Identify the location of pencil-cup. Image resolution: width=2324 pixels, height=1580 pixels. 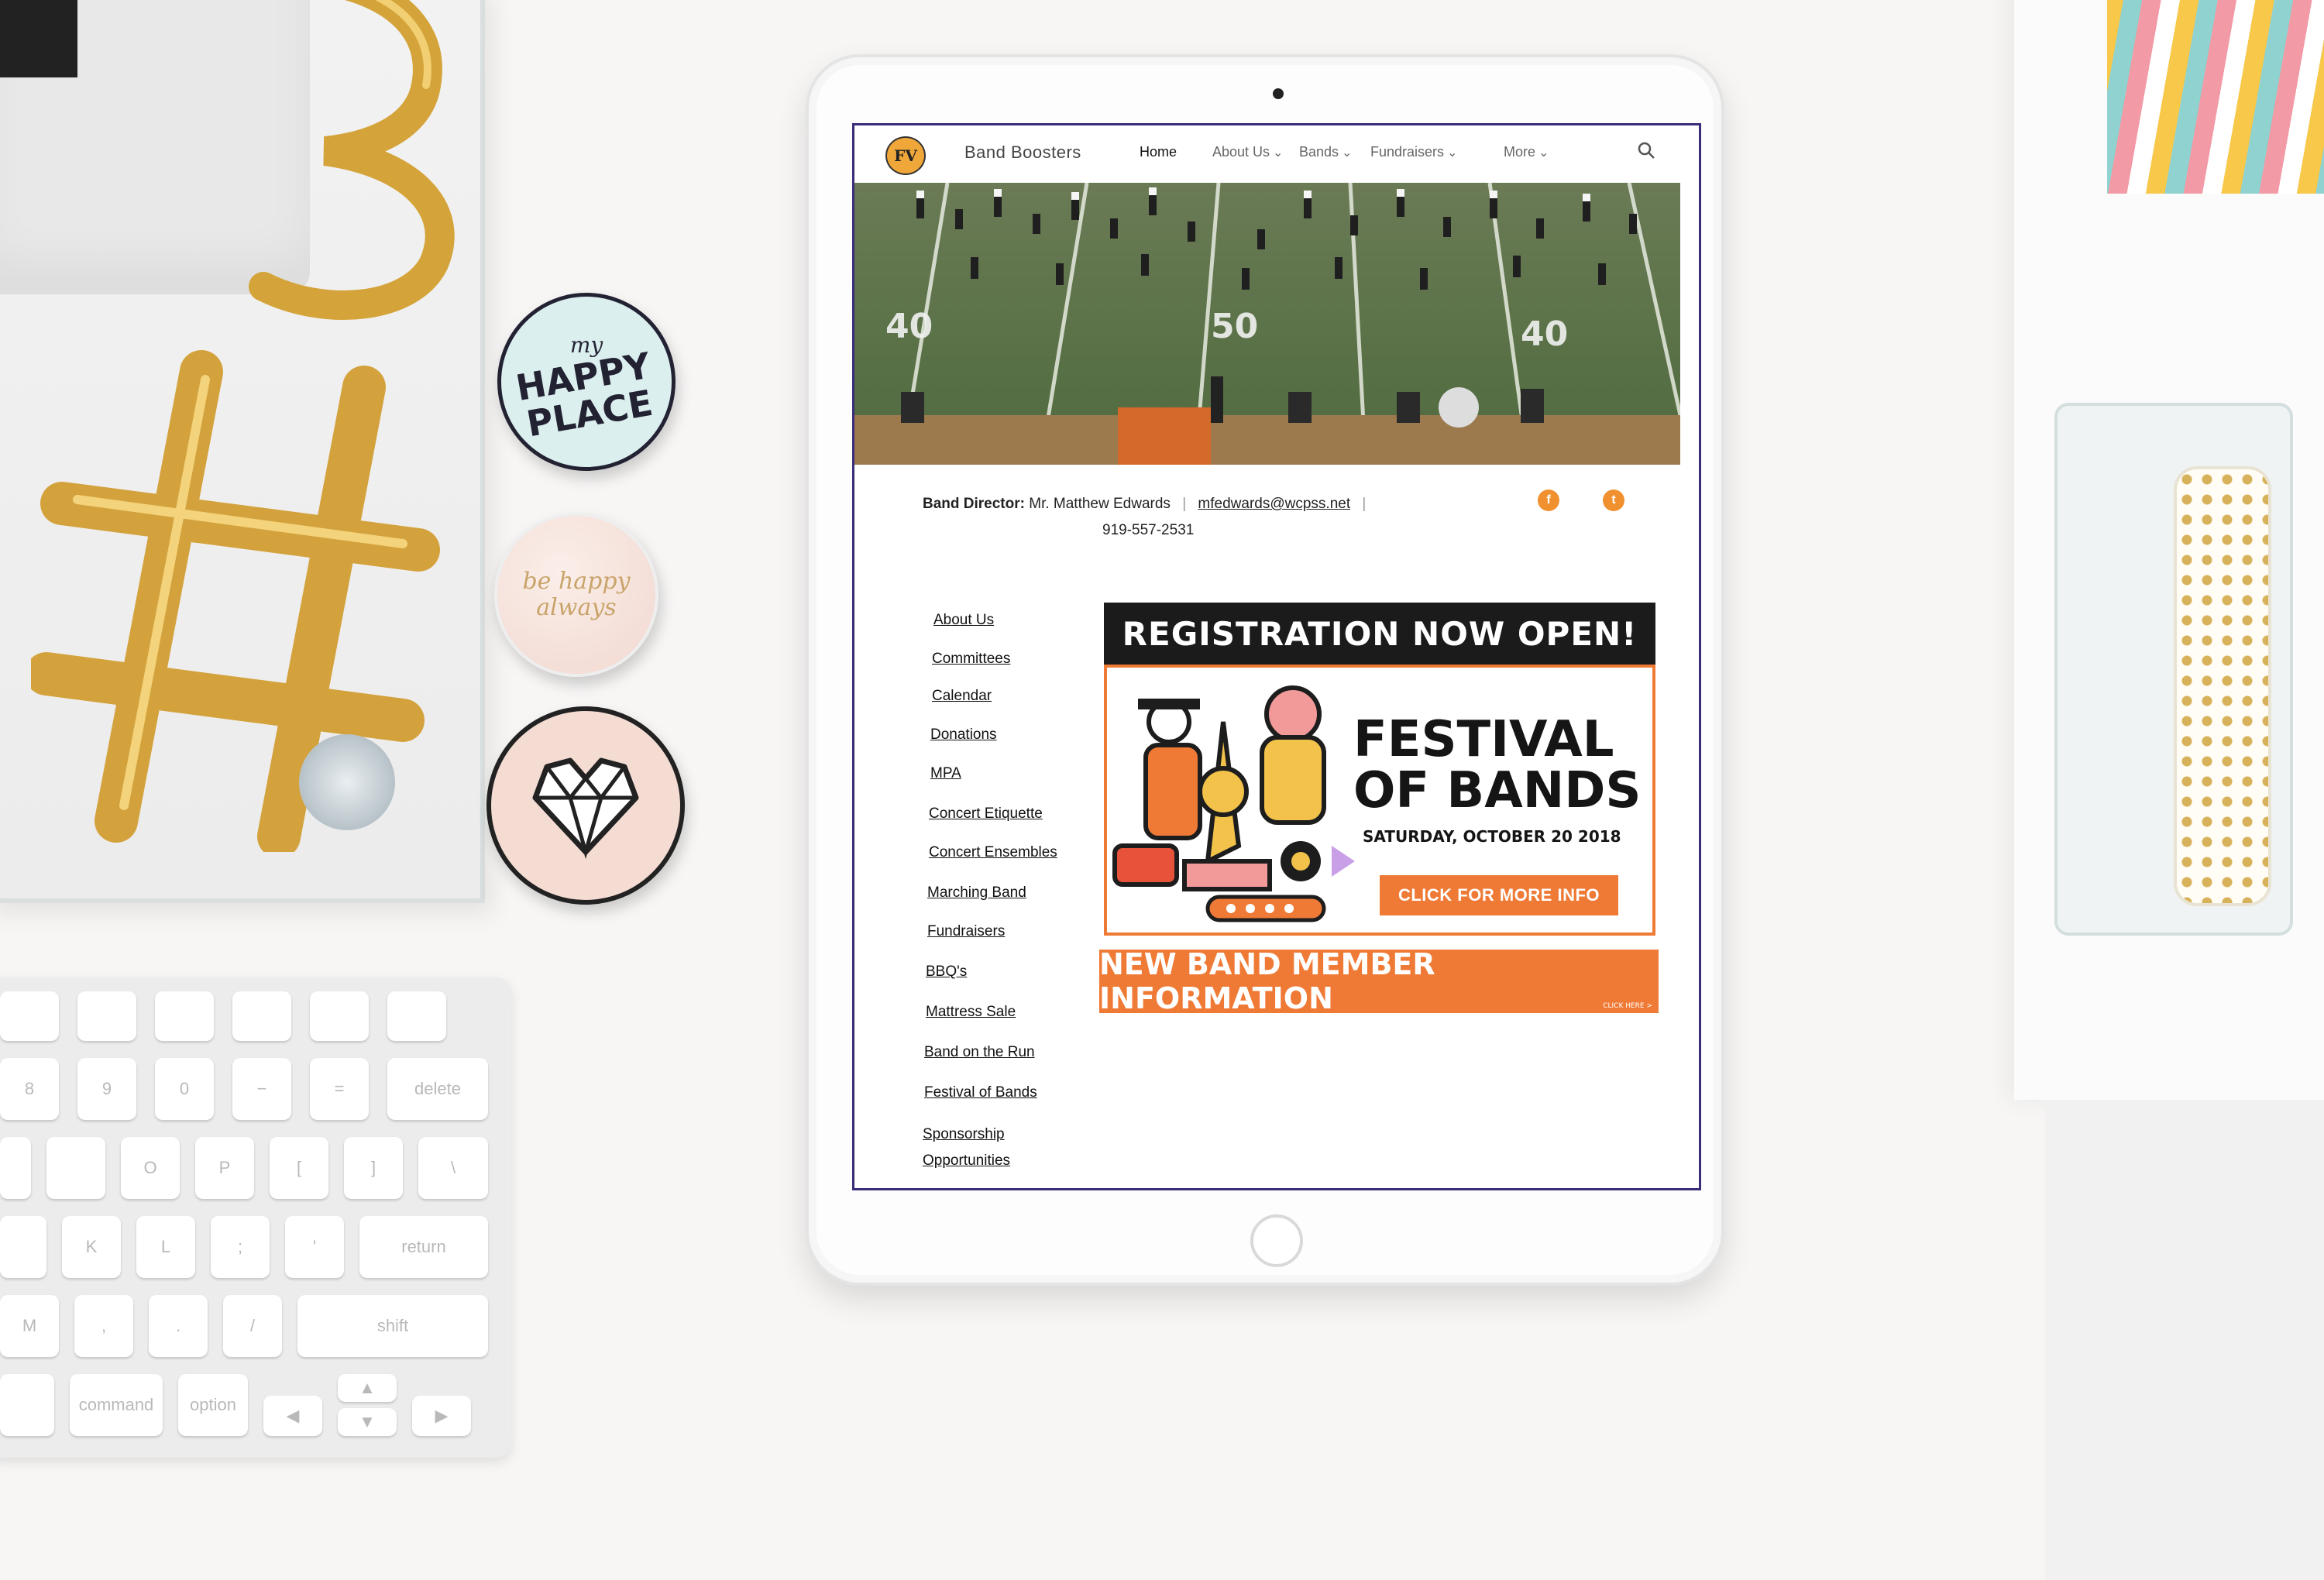
(2215, 97).